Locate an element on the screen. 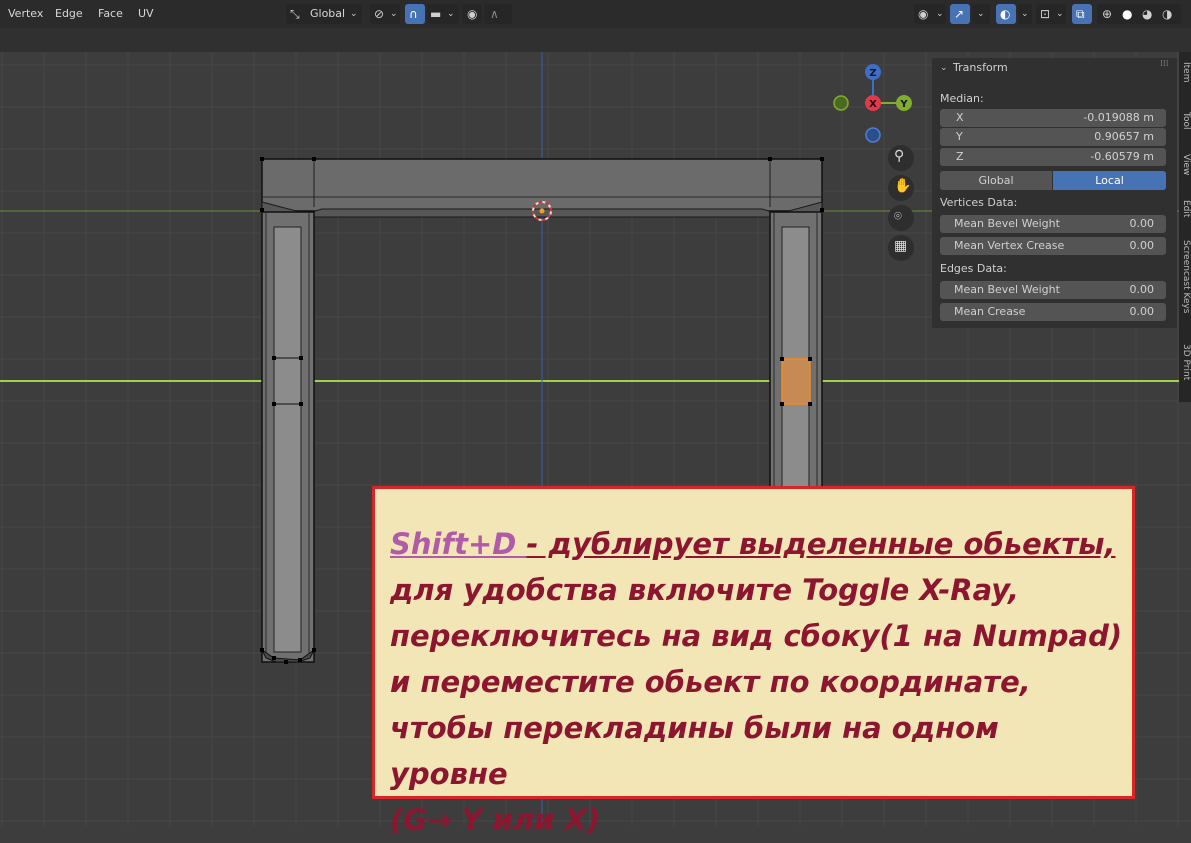 This screenshot has height=843, width=1191. edges-data-heading: Edges Data: is located at coordinates (973, 268).